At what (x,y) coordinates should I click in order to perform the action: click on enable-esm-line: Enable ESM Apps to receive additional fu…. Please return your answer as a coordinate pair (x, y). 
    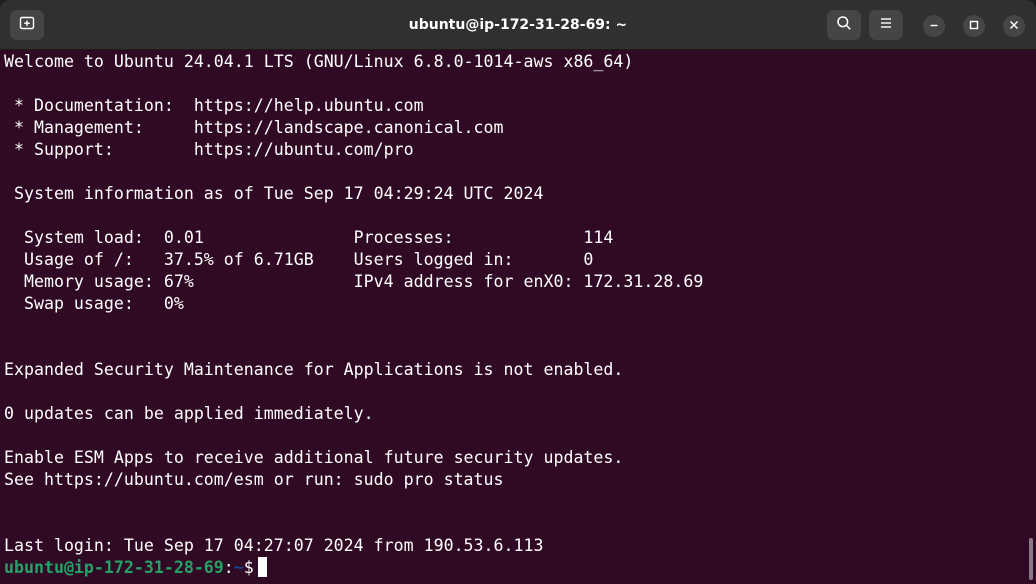
    Looking at the image, I should click on (314, 457).